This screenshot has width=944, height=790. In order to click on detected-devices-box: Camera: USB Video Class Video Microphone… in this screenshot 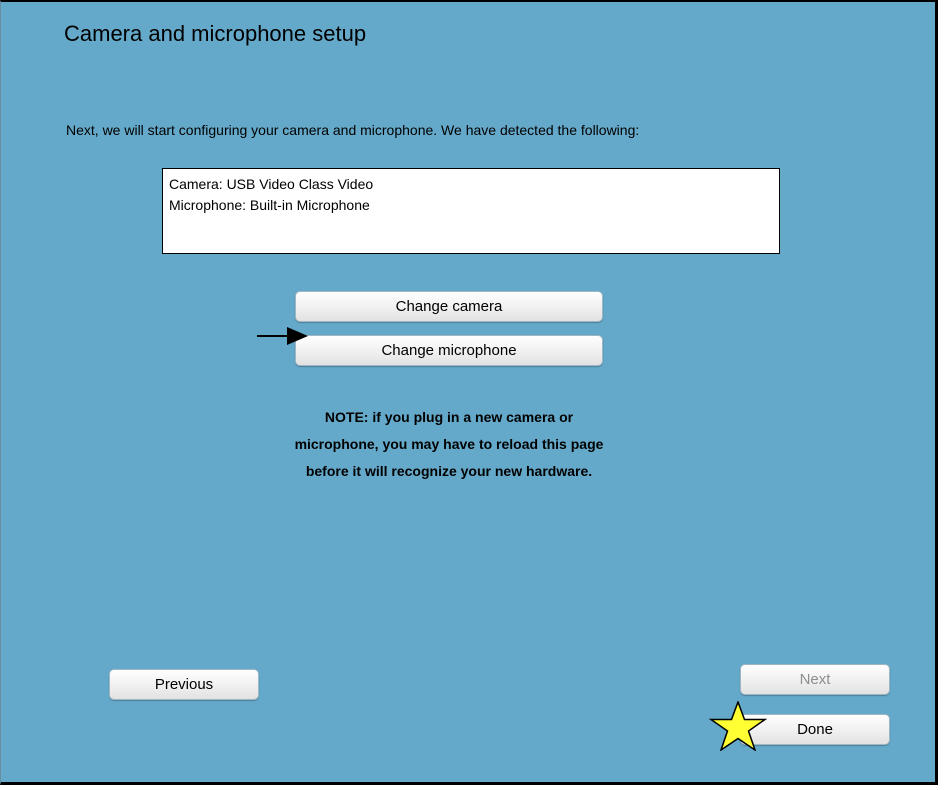, I will do `click(471, 211)`.